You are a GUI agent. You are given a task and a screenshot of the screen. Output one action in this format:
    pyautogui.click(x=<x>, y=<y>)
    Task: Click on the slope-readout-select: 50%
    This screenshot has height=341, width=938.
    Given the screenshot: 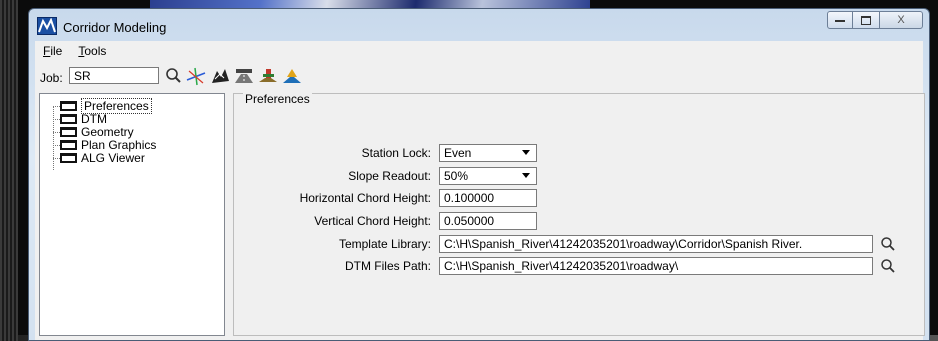 What is the action you would take?
    pyautogui.click(x=488, y=176)
    